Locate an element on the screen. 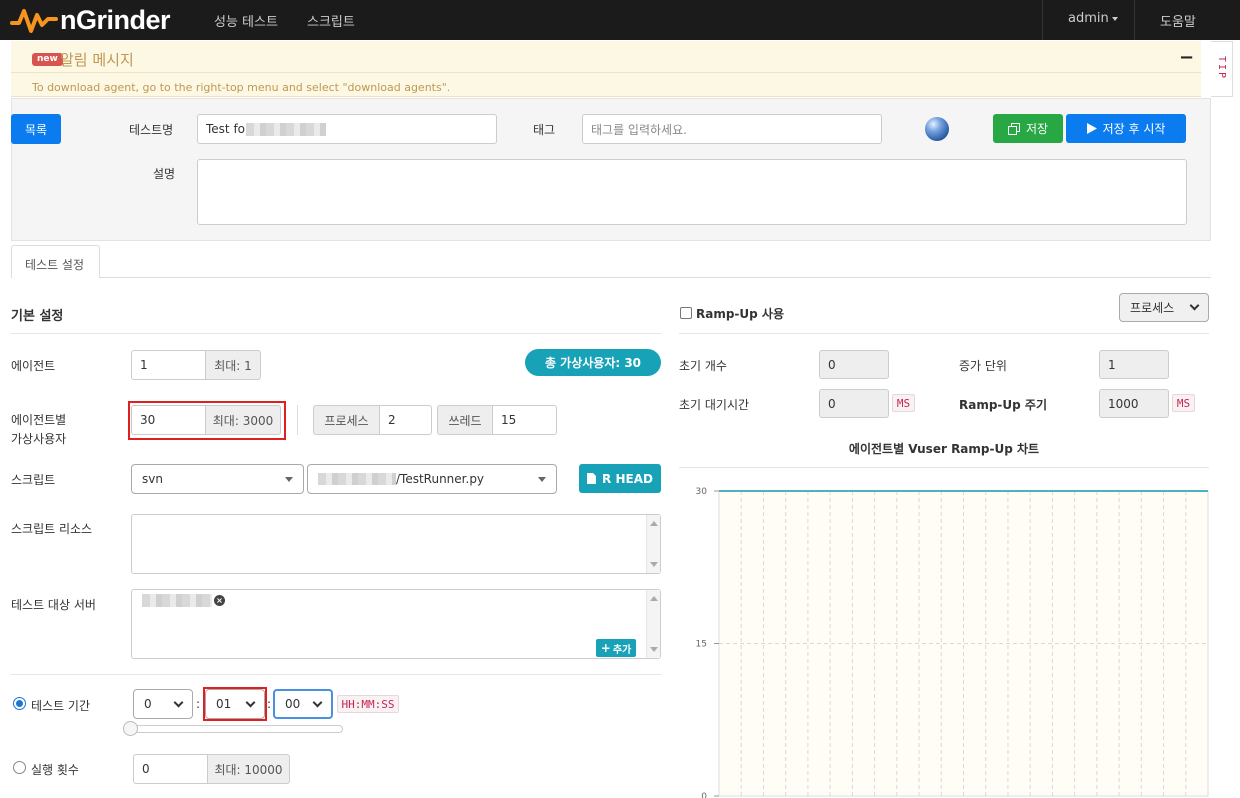 This screenshot has width=1240, height=798. collapse-button: − is located at coordinates (1186, 57).